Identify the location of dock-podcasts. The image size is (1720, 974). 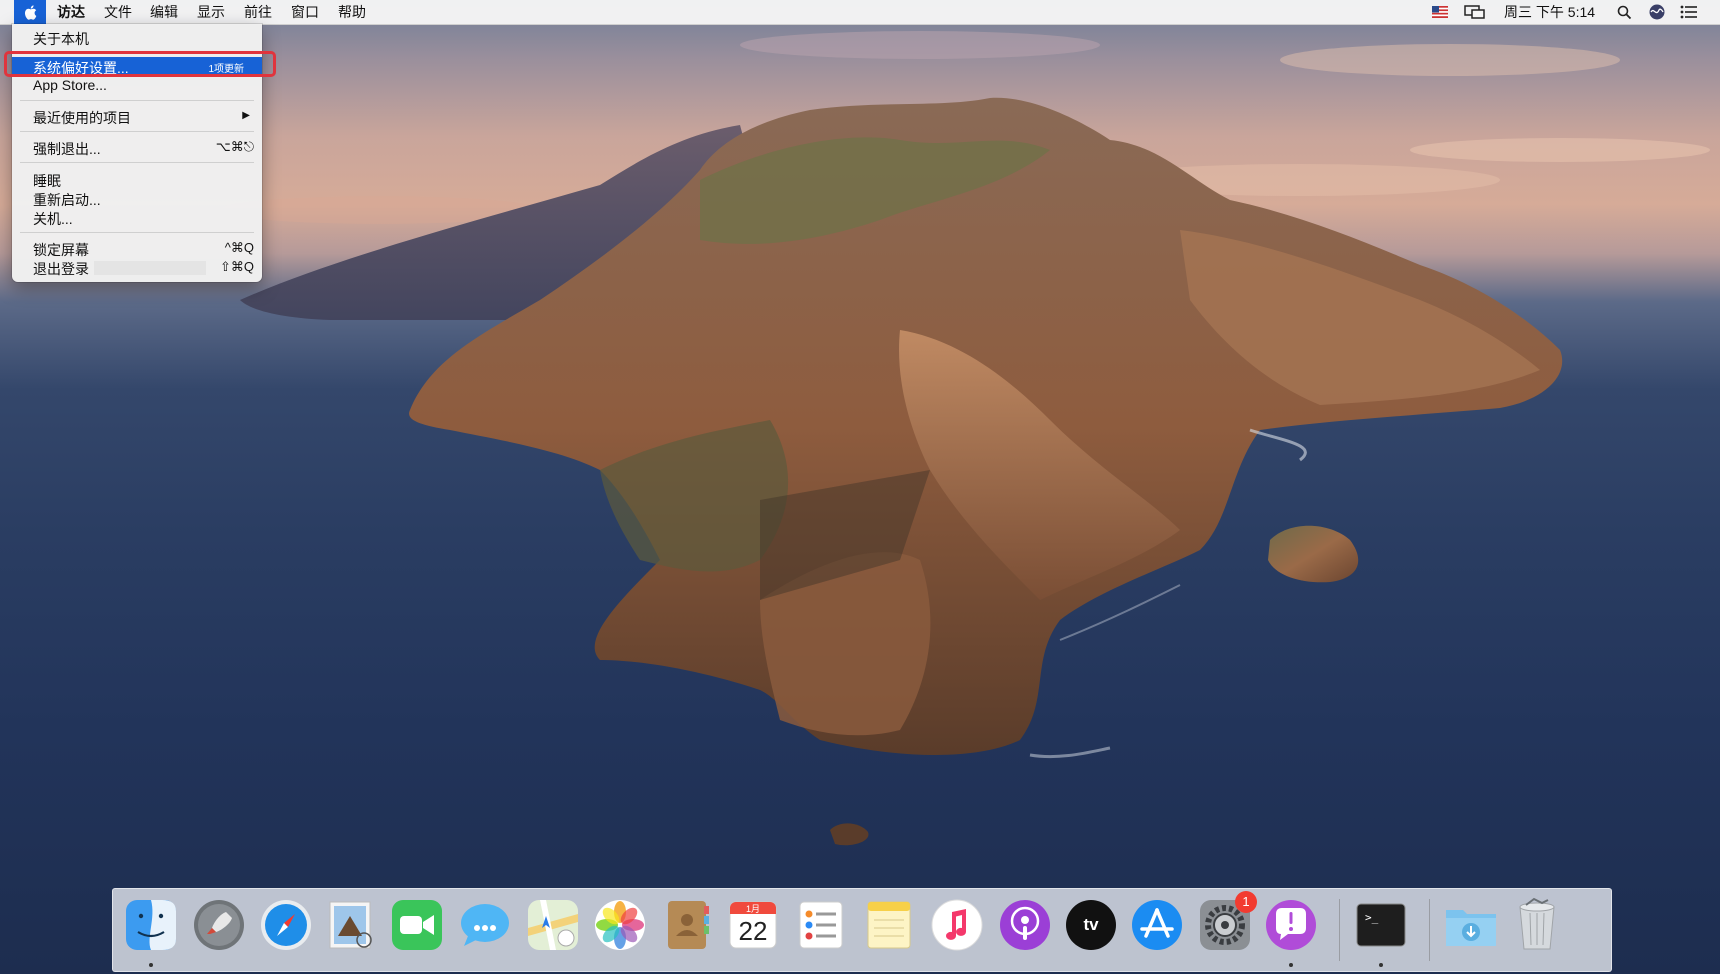
(1025, 925).